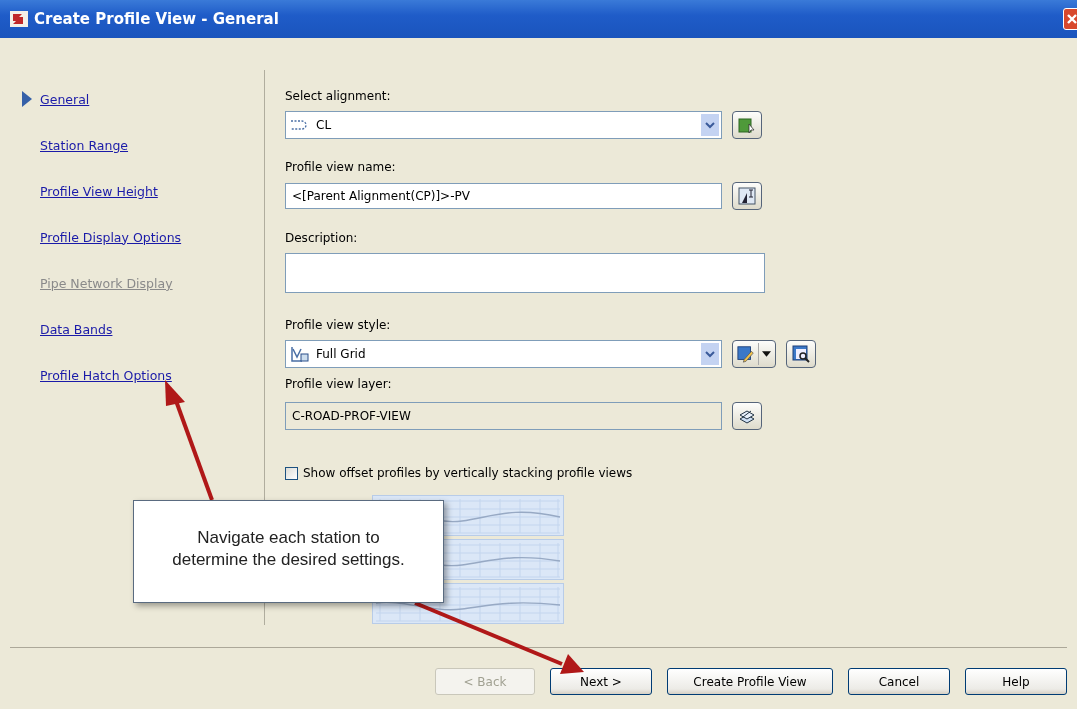 Image resolution: width=1077 pixels, height=709 pixels. I want to click on annotation-callout: Navigate each station to determine the desired settings., so click(288, 551).